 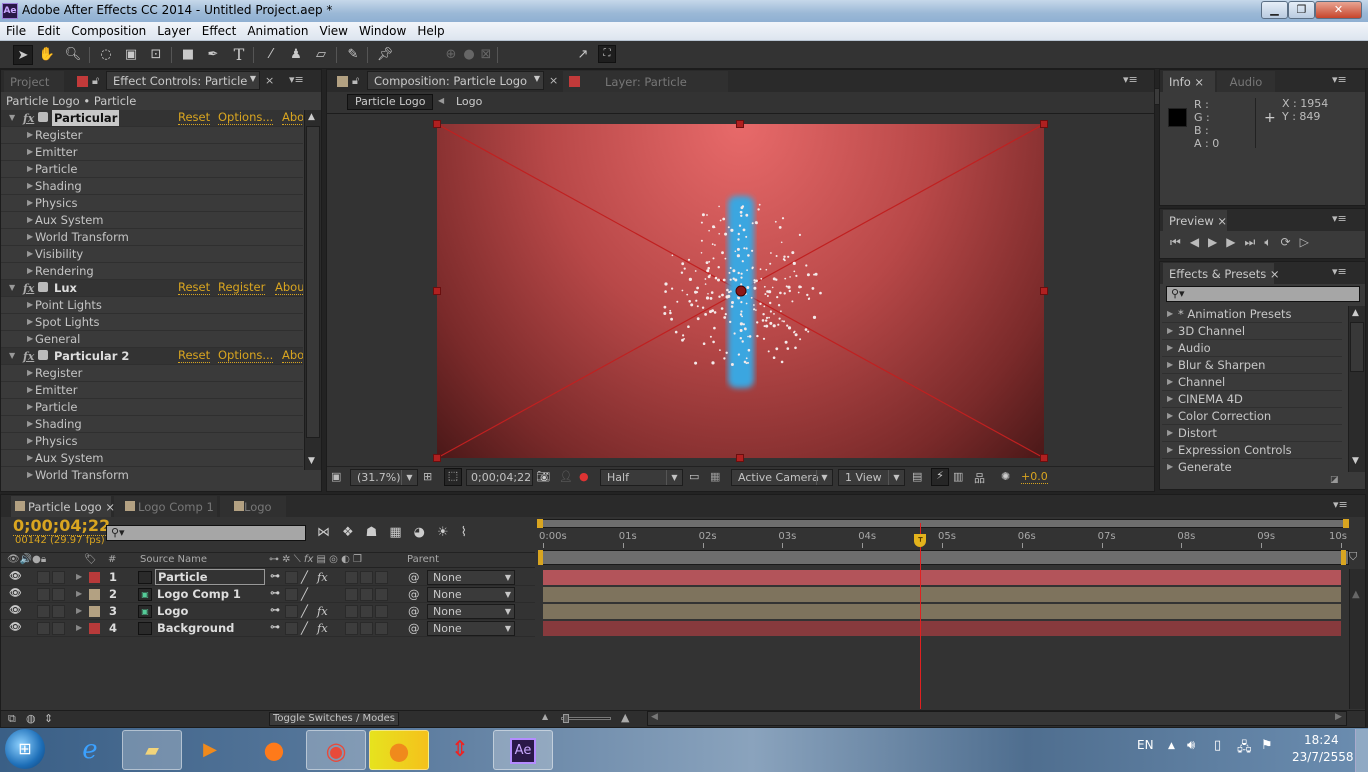 I want to click on composition-mini-flowchart-icon: ⋈, so click(x=329, y=532).